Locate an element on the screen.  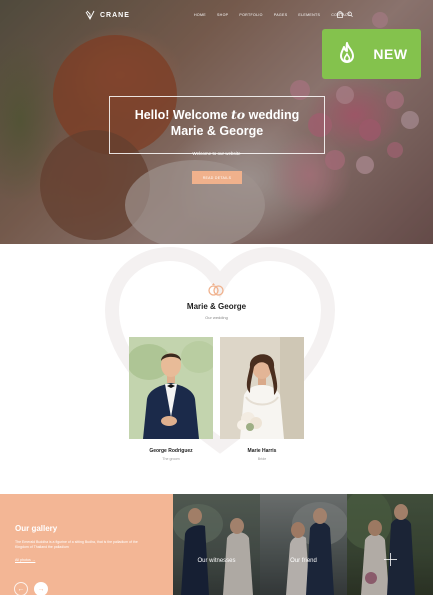
bride-card: Marie Harris Bride is located at coordinates (262, 399).